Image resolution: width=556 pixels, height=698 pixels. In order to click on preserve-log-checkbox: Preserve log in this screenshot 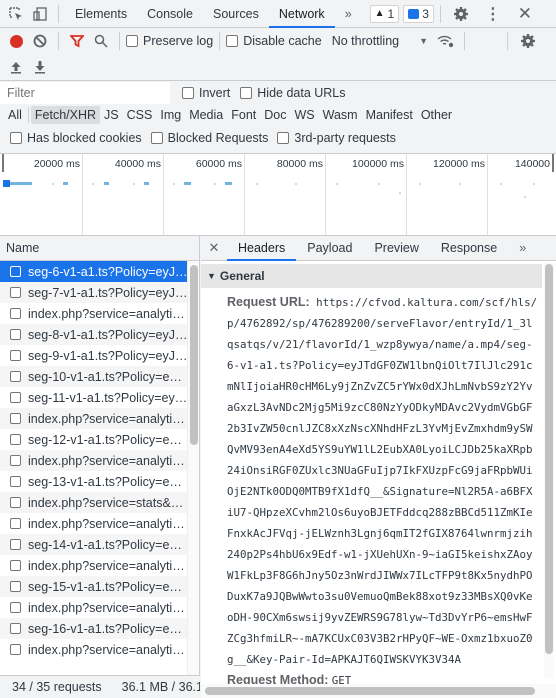, I will do `click(169, 41)`.